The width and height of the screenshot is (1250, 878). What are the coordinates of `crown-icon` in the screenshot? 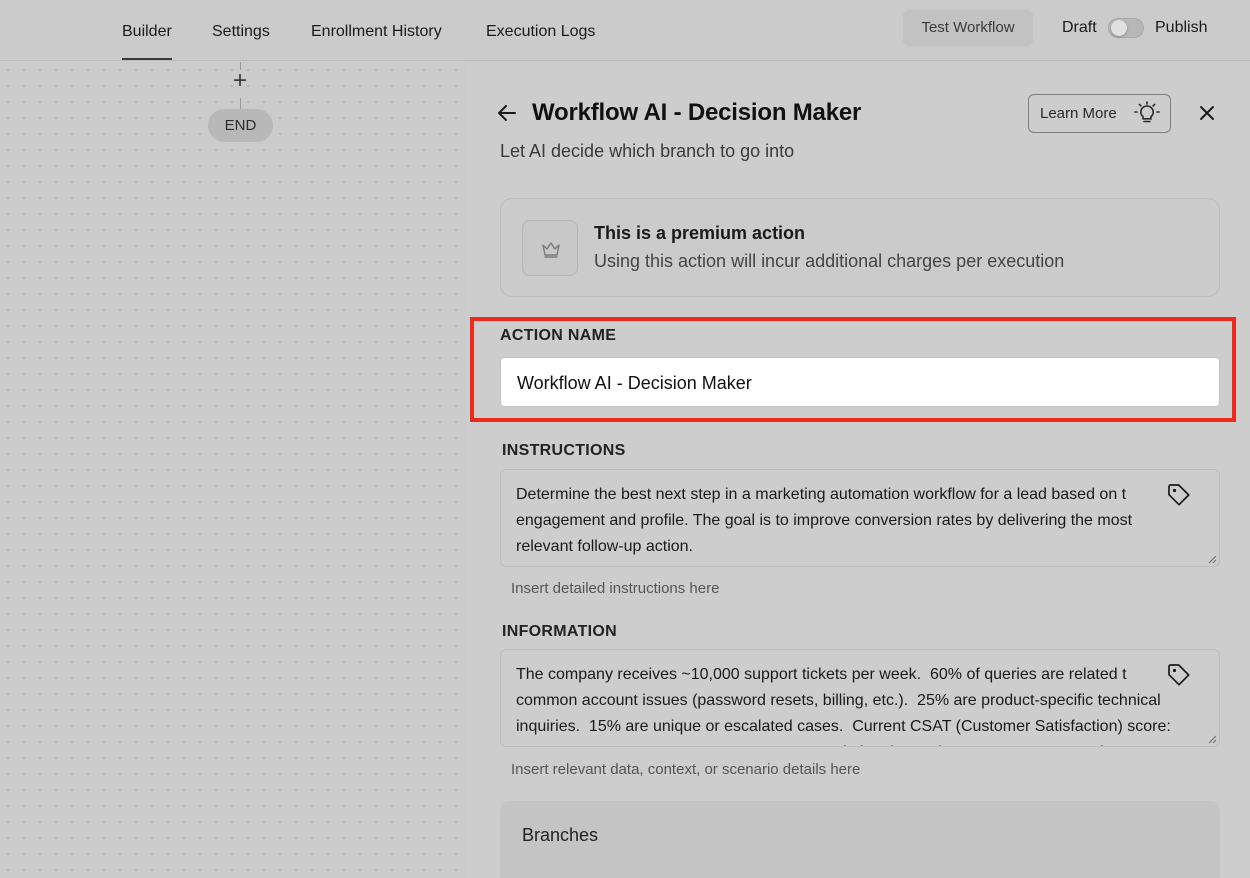 It's located at (551, 250).